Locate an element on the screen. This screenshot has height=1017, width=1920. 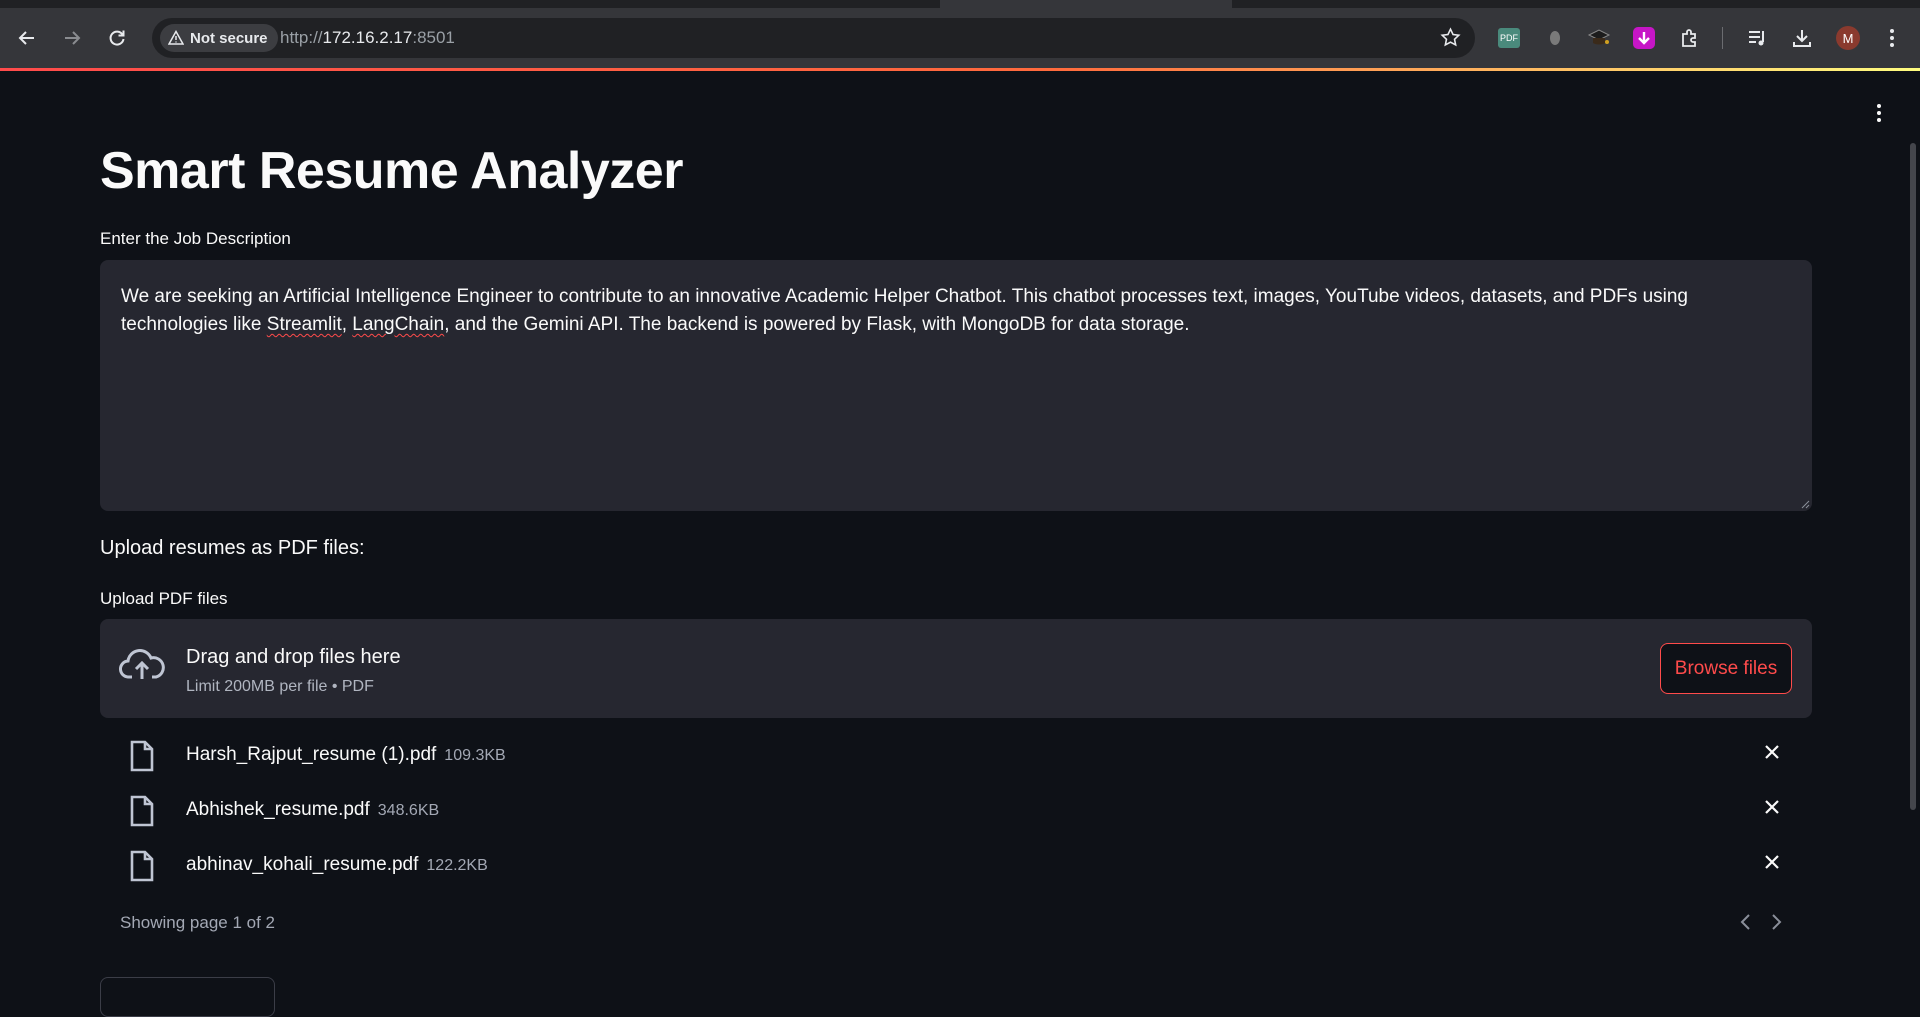
dropzone-subtitle: Limit 200MB per file • PDF is located at coordinates (280, 686).